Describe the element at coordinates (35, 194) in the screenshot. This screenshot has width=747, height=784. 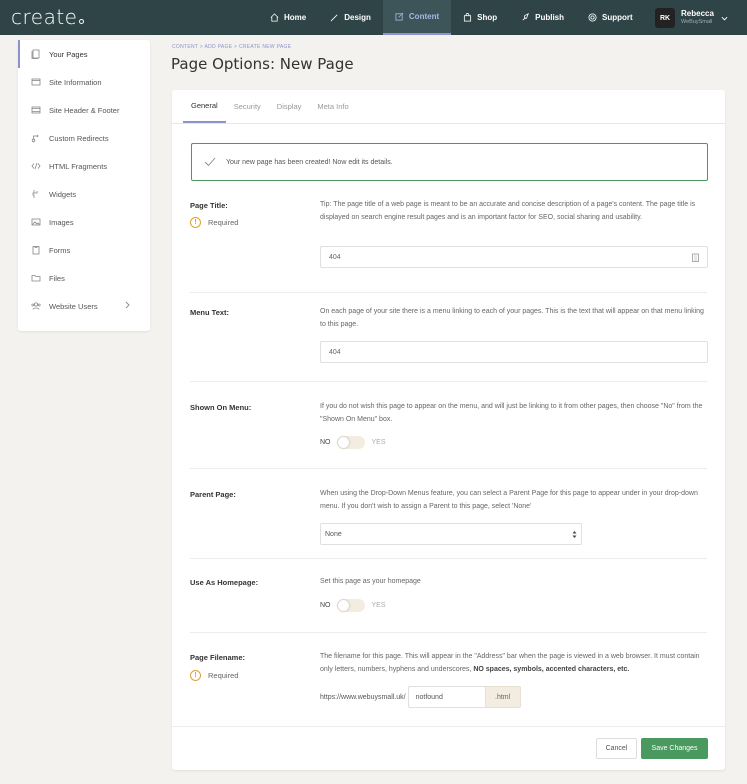
I see `puzzle-icon` at that location.